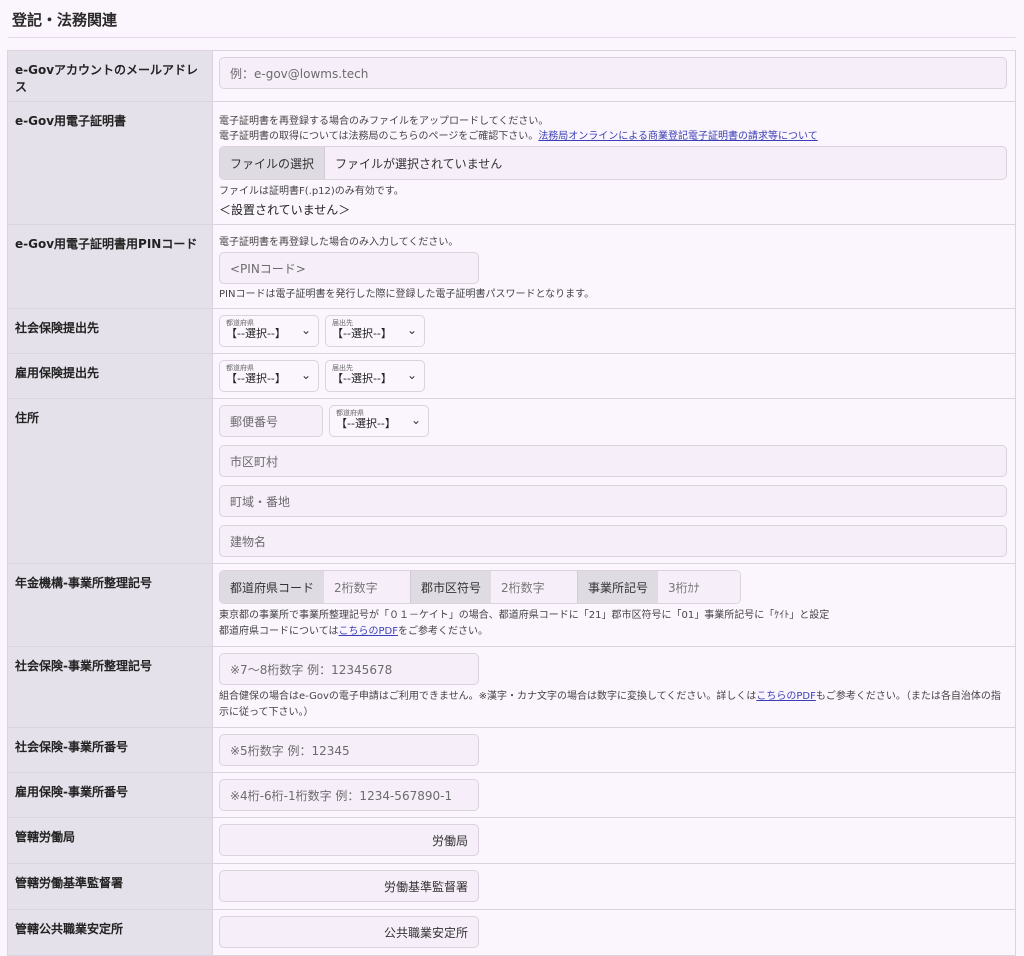 The image size is (1024, 956). Describe the element at coordinates (384, 121) in the screenshot. I see `cert-help-1: 電子証明書を再登録する場合のみファイルをアップロードしてください。` at that location.